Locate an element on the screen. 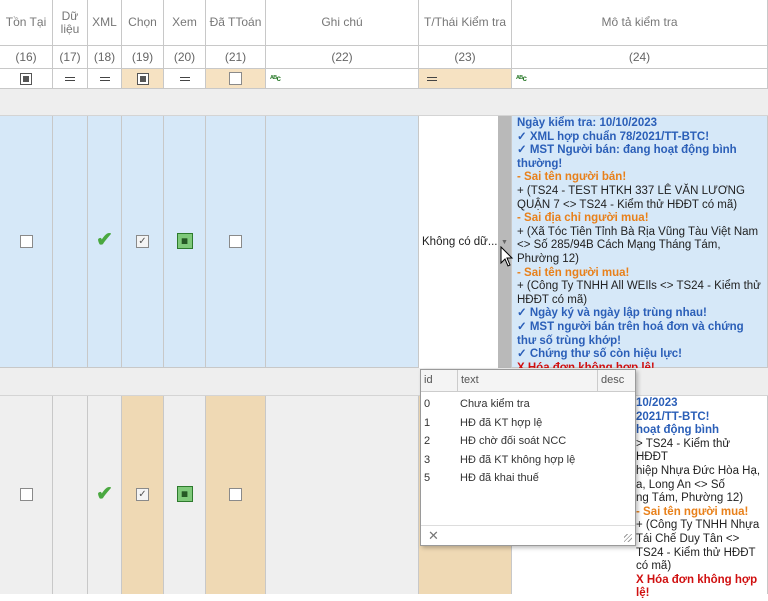 This screenshot has width=768, height=601. dropdown-option: 3 HĐ đã KT không hợp lệ is located at coordinates (528, 460).